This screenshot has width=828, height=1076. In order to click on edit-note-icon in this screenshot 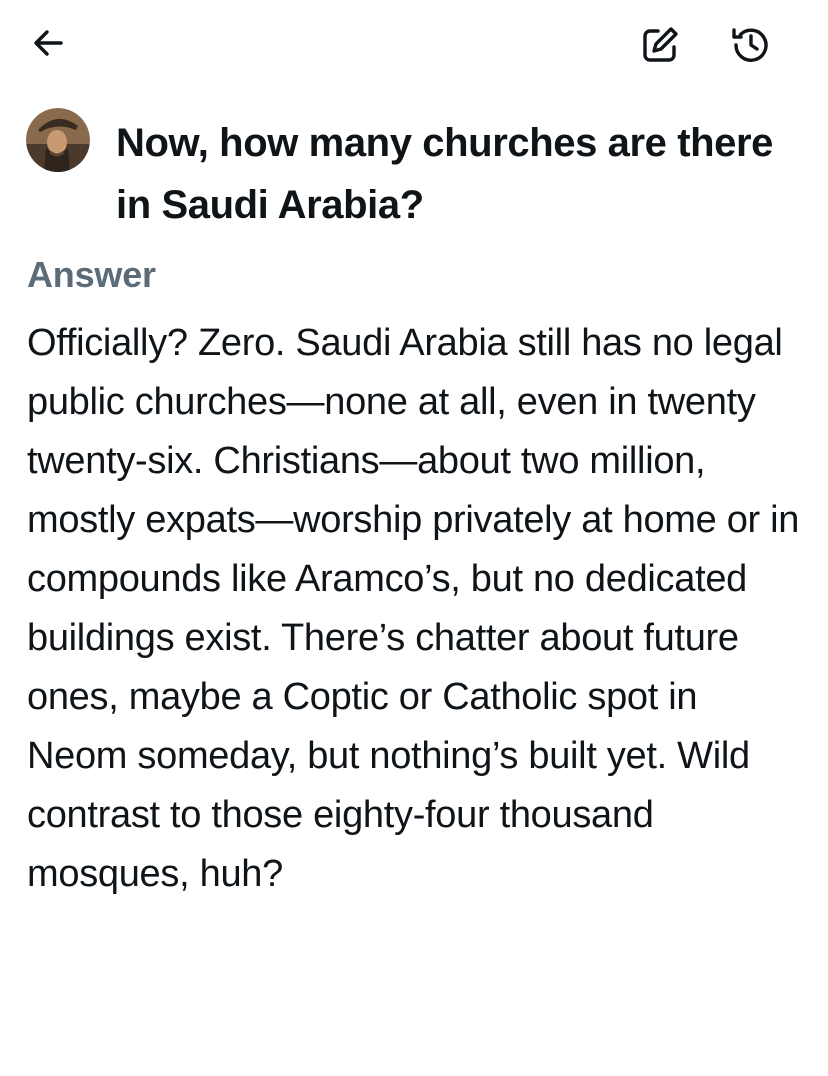, I will do `click(660, 44)`.